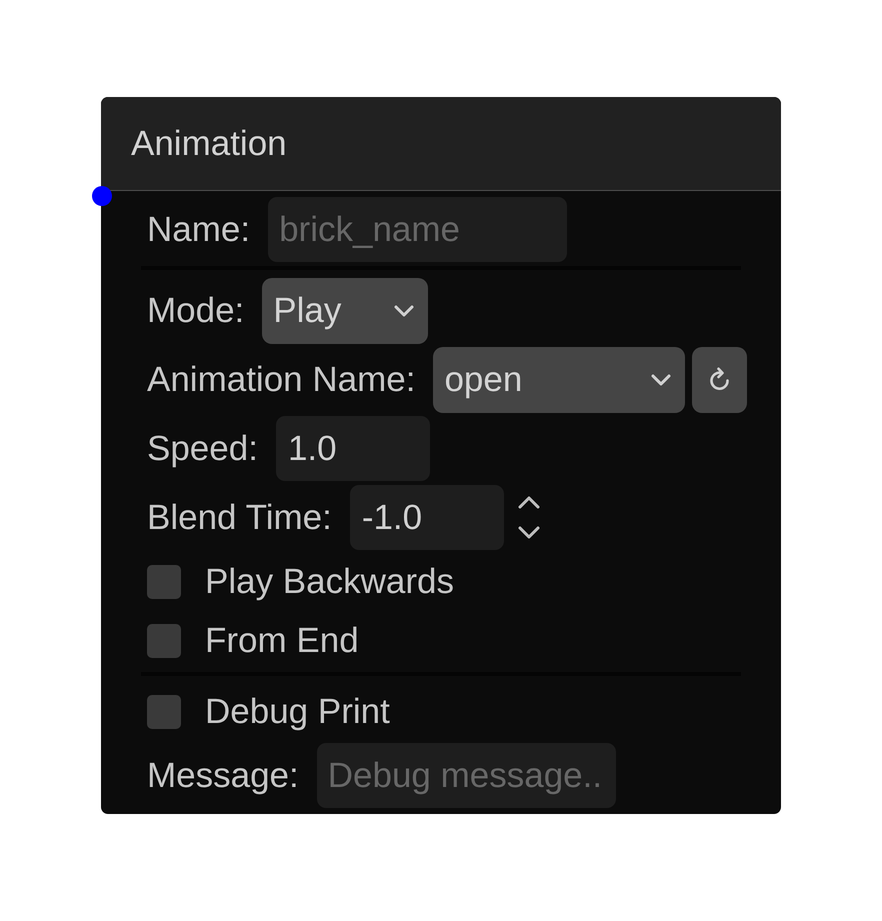 Image resolution: width=882 pixels, height=921 pixels. Describe the element at coordinates (418, 229) in the screenshot. I see `text-field: brick_name` at that location.